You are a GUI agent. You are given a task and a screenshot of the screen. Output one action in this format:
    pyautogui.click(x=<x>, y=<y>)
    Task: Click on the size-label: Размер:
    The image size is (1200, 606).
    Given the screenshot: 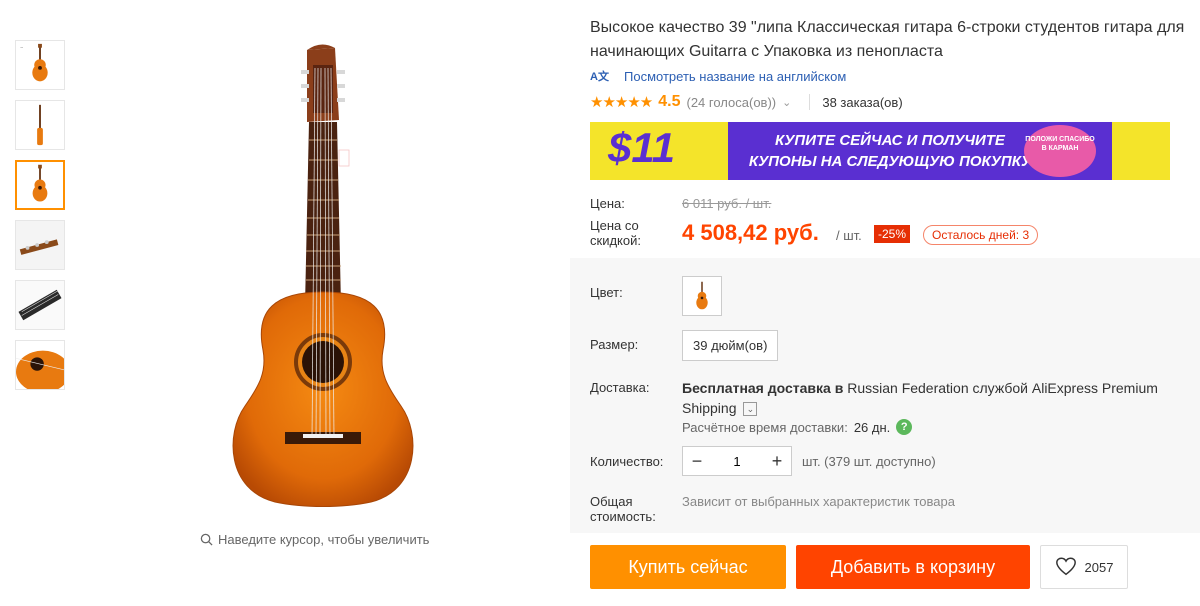 What is the action you would take?
    pyautogui.click(x=614, y=344)
    